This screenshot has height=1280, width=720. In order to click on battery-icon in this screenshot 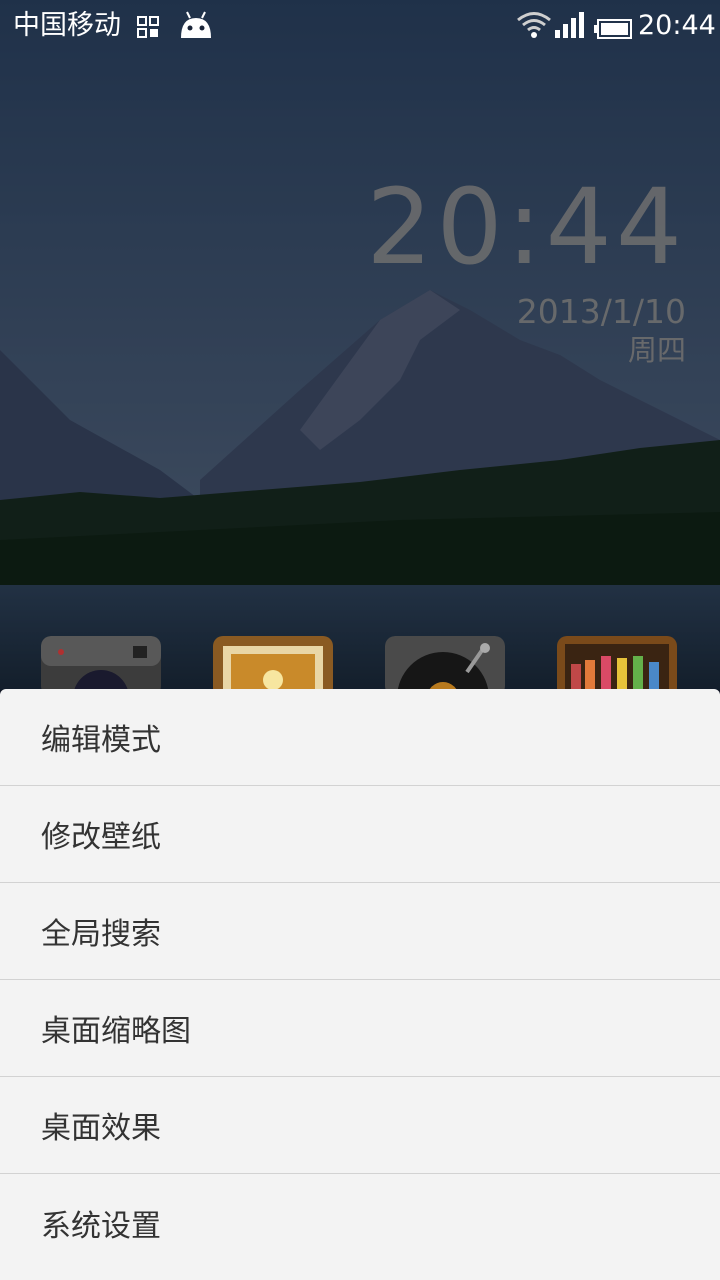, I will do `click(613, 27)`.